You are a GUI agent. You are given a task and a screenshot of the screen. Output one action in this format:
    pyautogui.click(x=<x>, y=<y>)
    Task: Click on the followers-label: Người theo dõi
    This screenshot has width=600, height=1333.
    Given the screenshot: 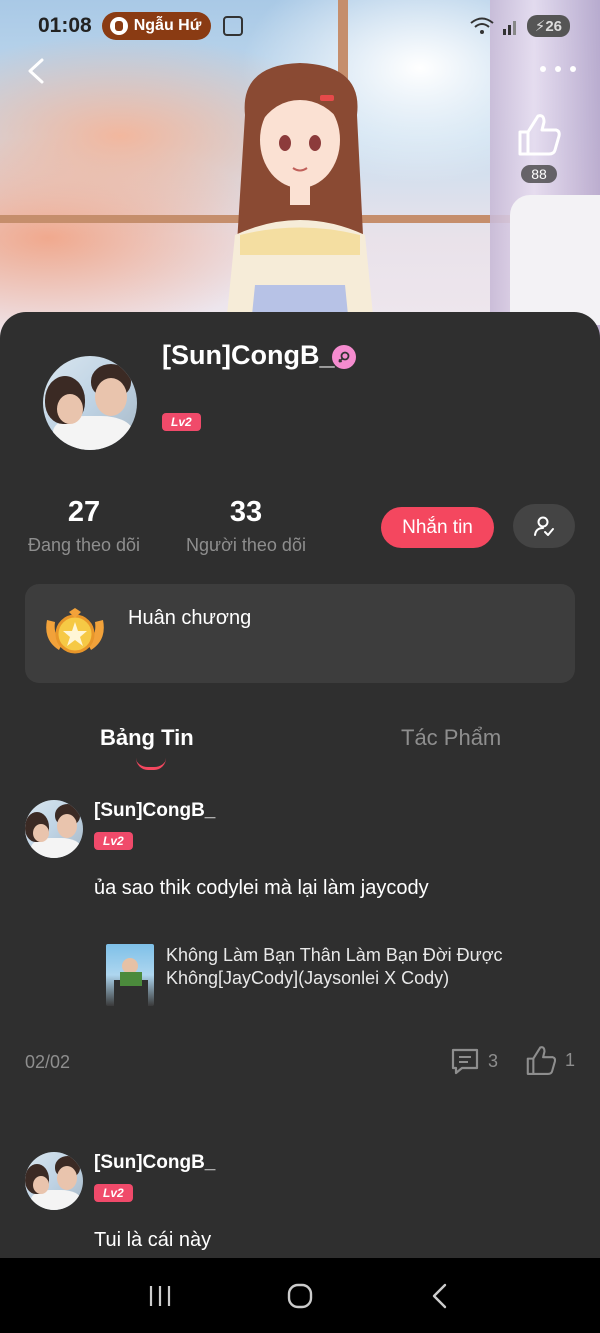 What is the action you would take?
    pyautogui.click(x=246, y=545)
    